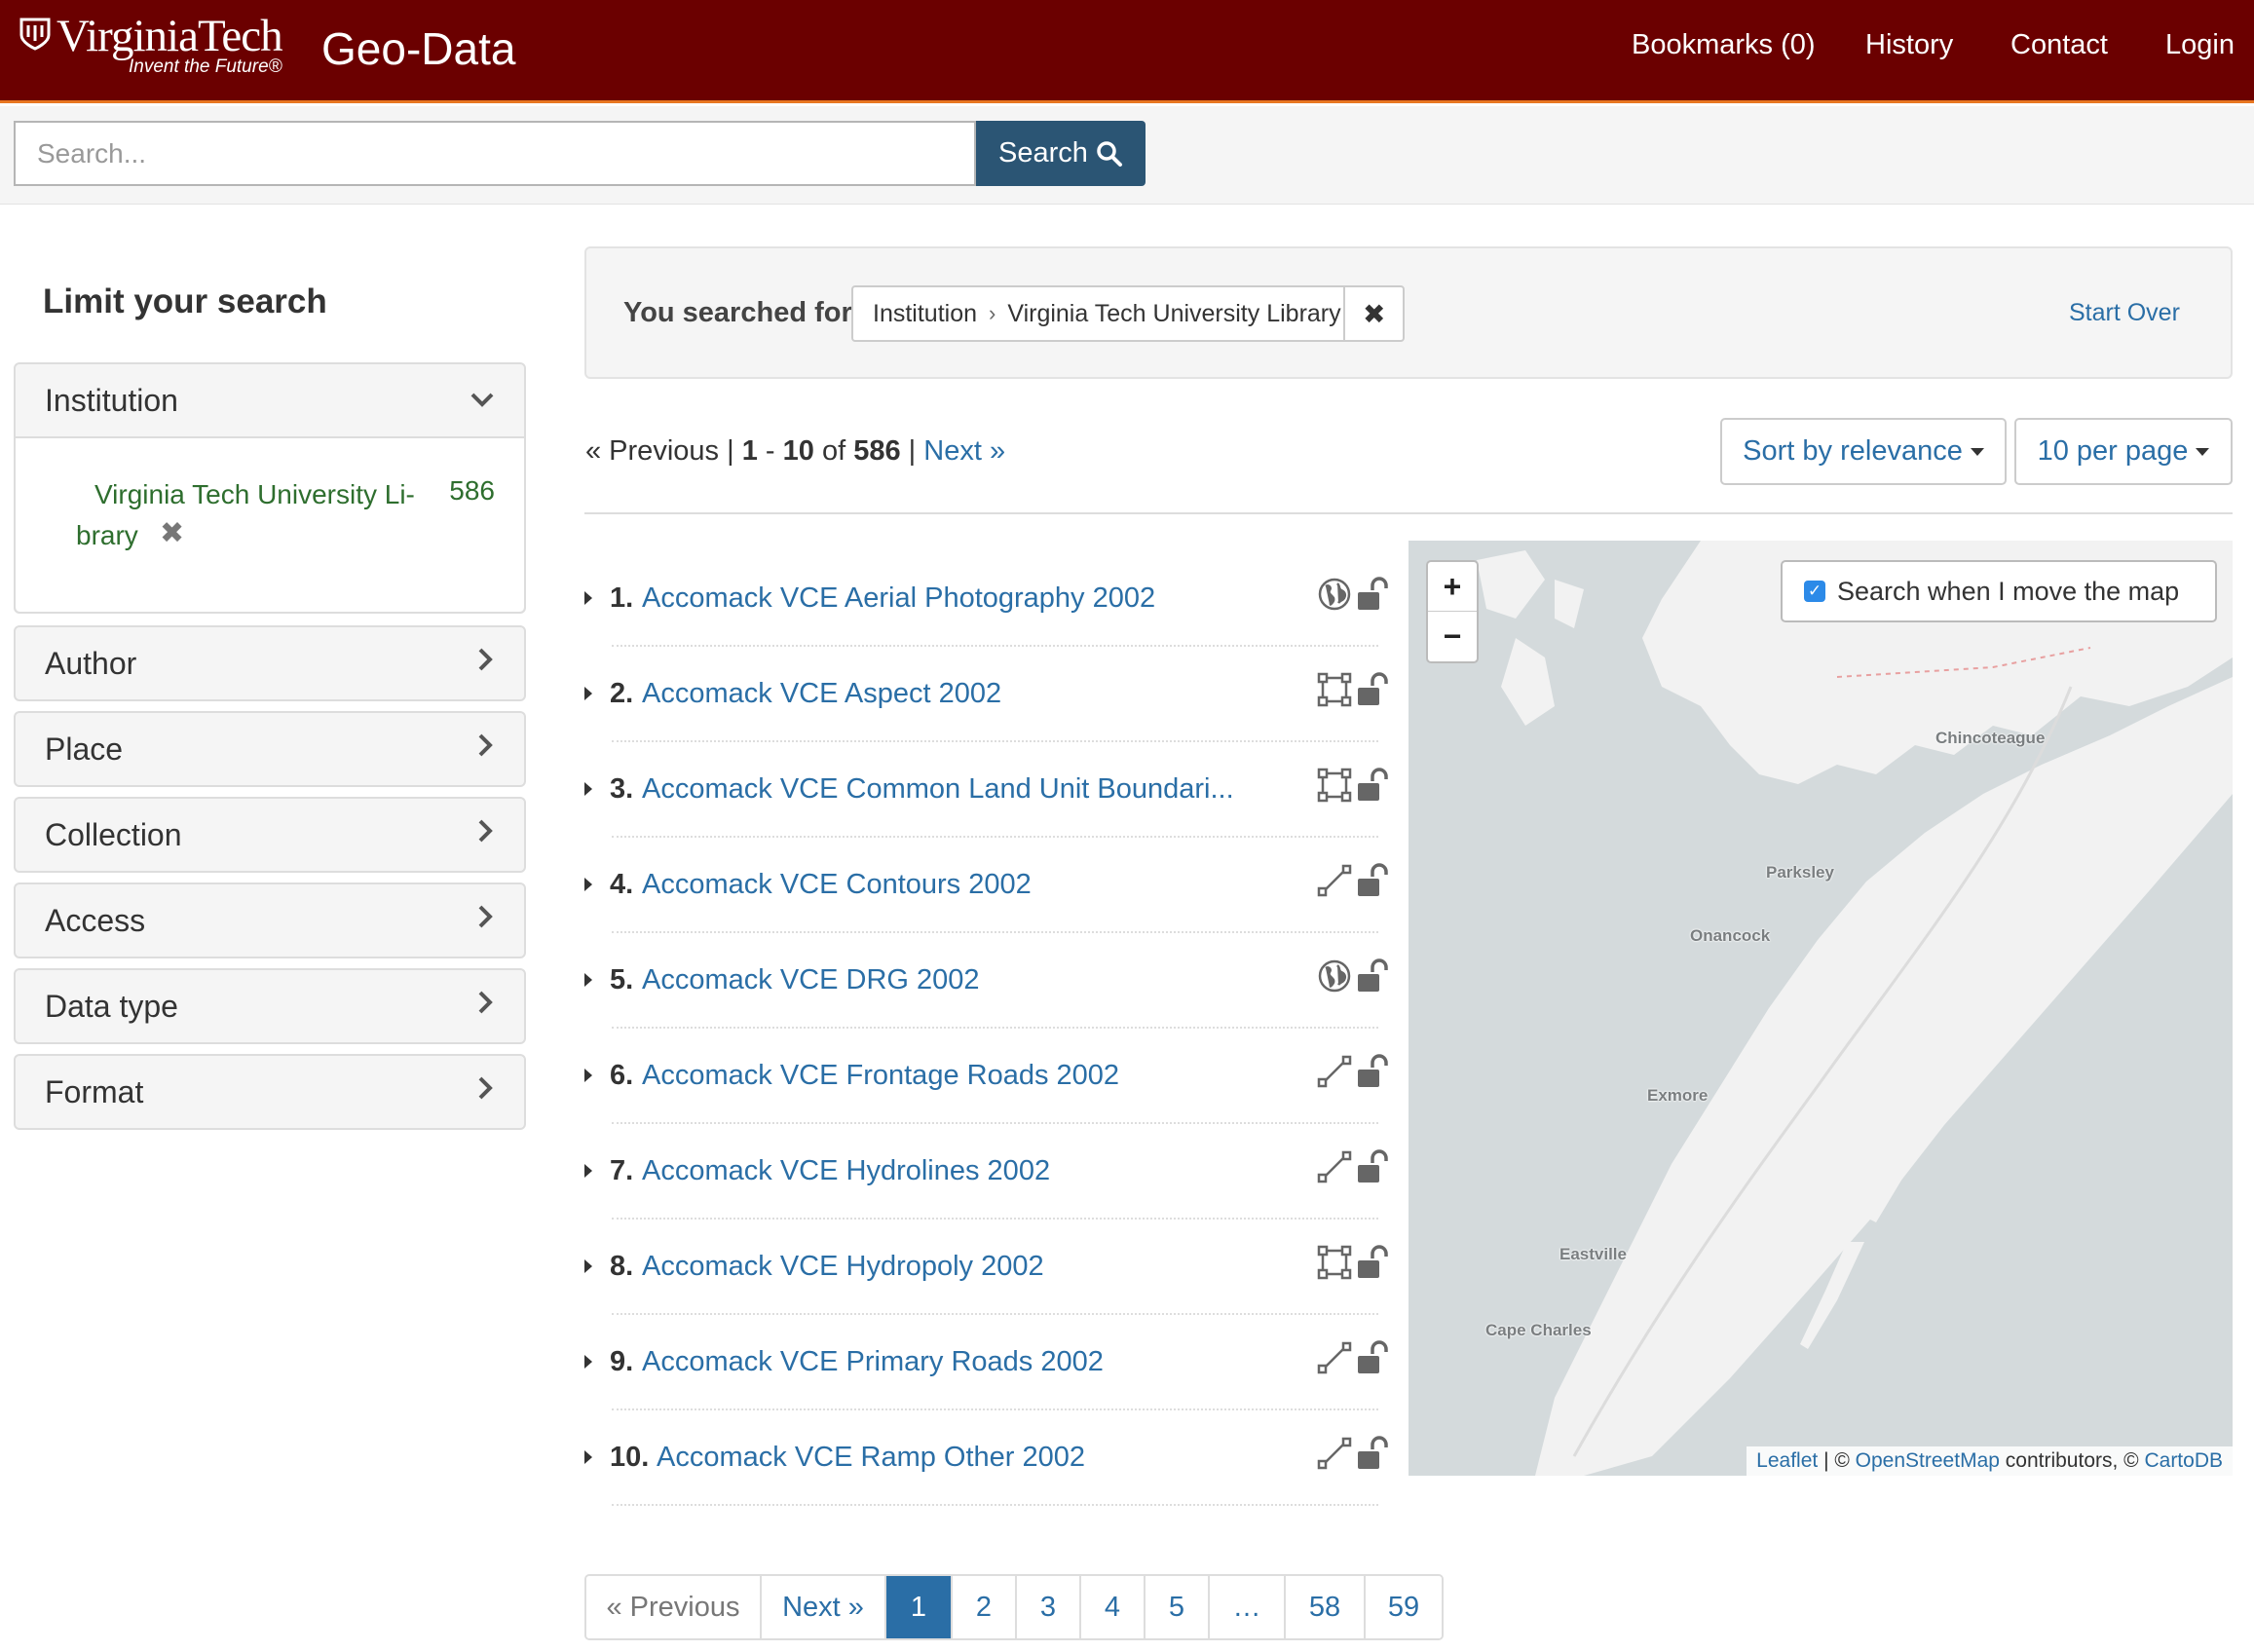 The width and height of the screenshot is (2254, 1652). What do you see at coordinates (2008, 591) in the screenshot?
I see `search-when-label: Search when I move the map` at bounding box center [2008, 591].